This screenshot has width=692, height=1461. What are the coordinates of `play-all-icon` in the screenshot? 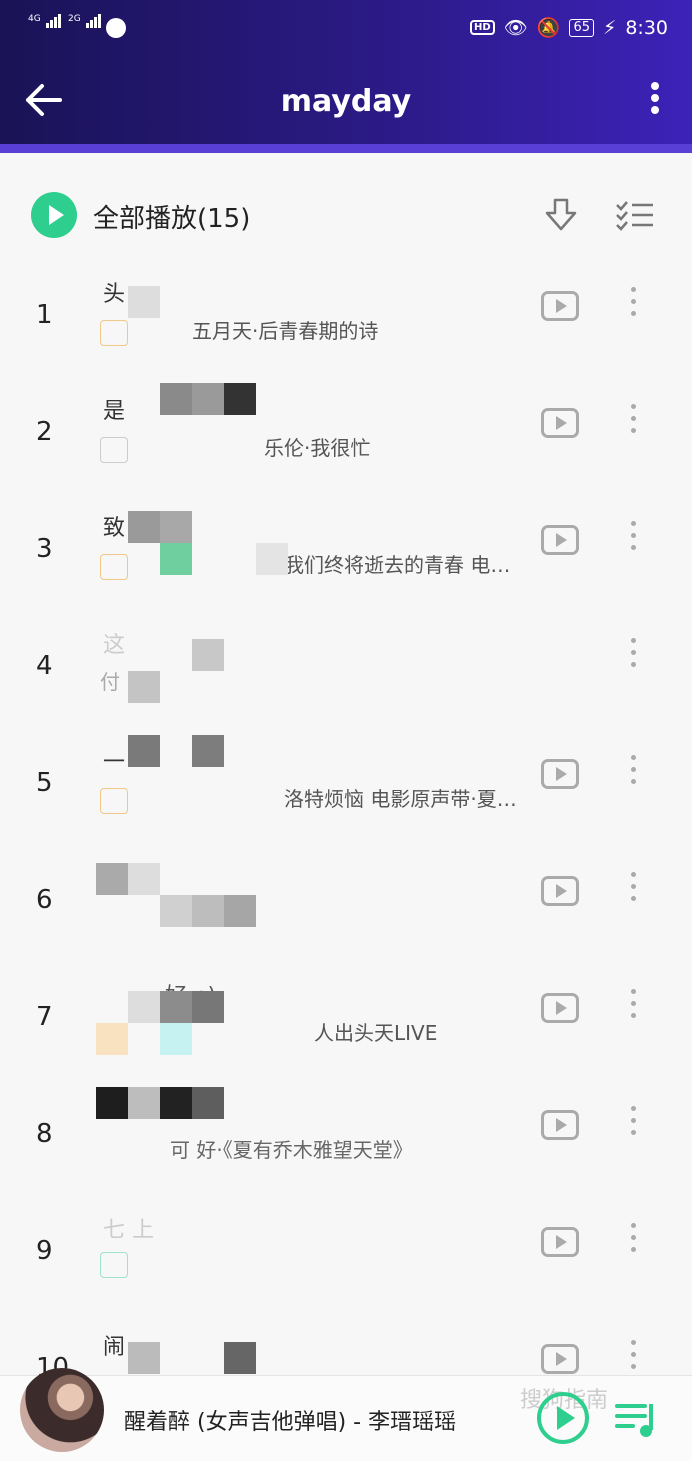 It's located at (54, 215).